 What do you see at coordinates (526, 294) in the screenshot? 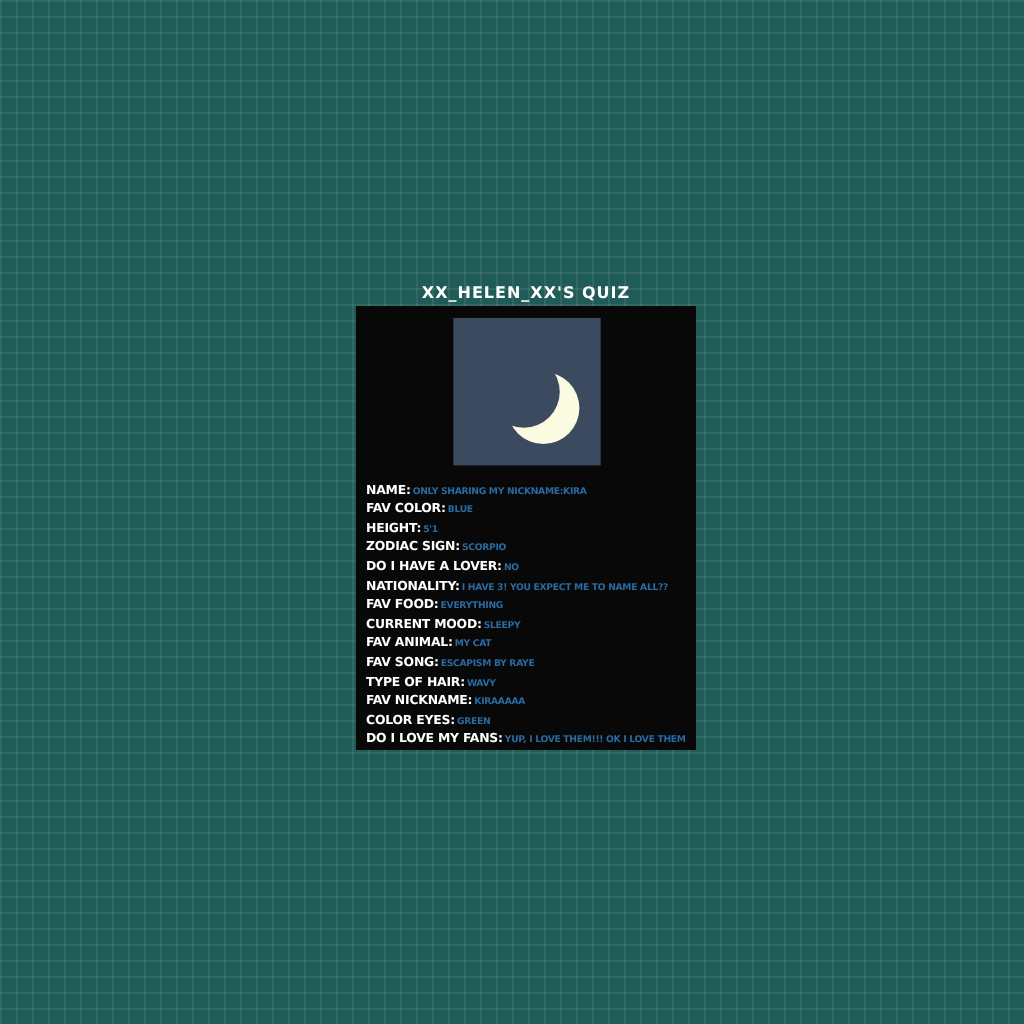
I see `quiz-title: XX_HELEN_XX'S QUIZ` at bounding box center [526, 294].